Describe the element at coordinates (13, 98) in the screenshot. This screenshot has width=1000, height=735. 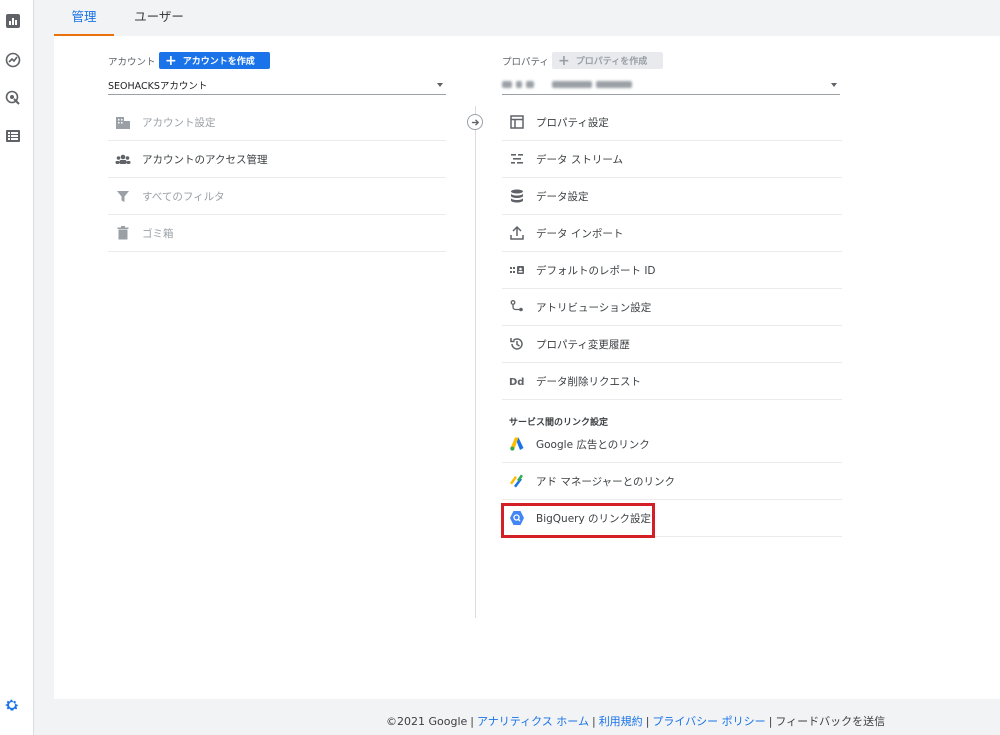
I see `advertising-icon` at that location.